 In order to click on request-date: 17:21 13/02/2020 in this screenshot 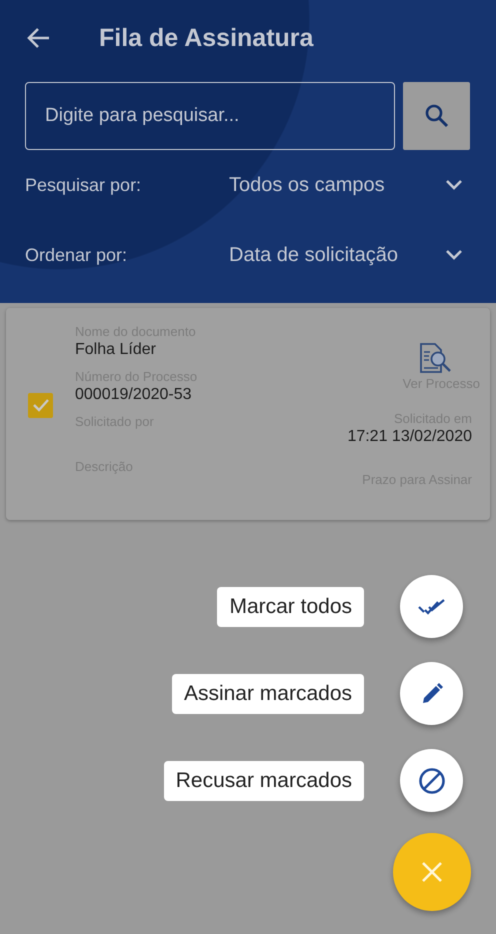, I will do `click(409, 437)`.